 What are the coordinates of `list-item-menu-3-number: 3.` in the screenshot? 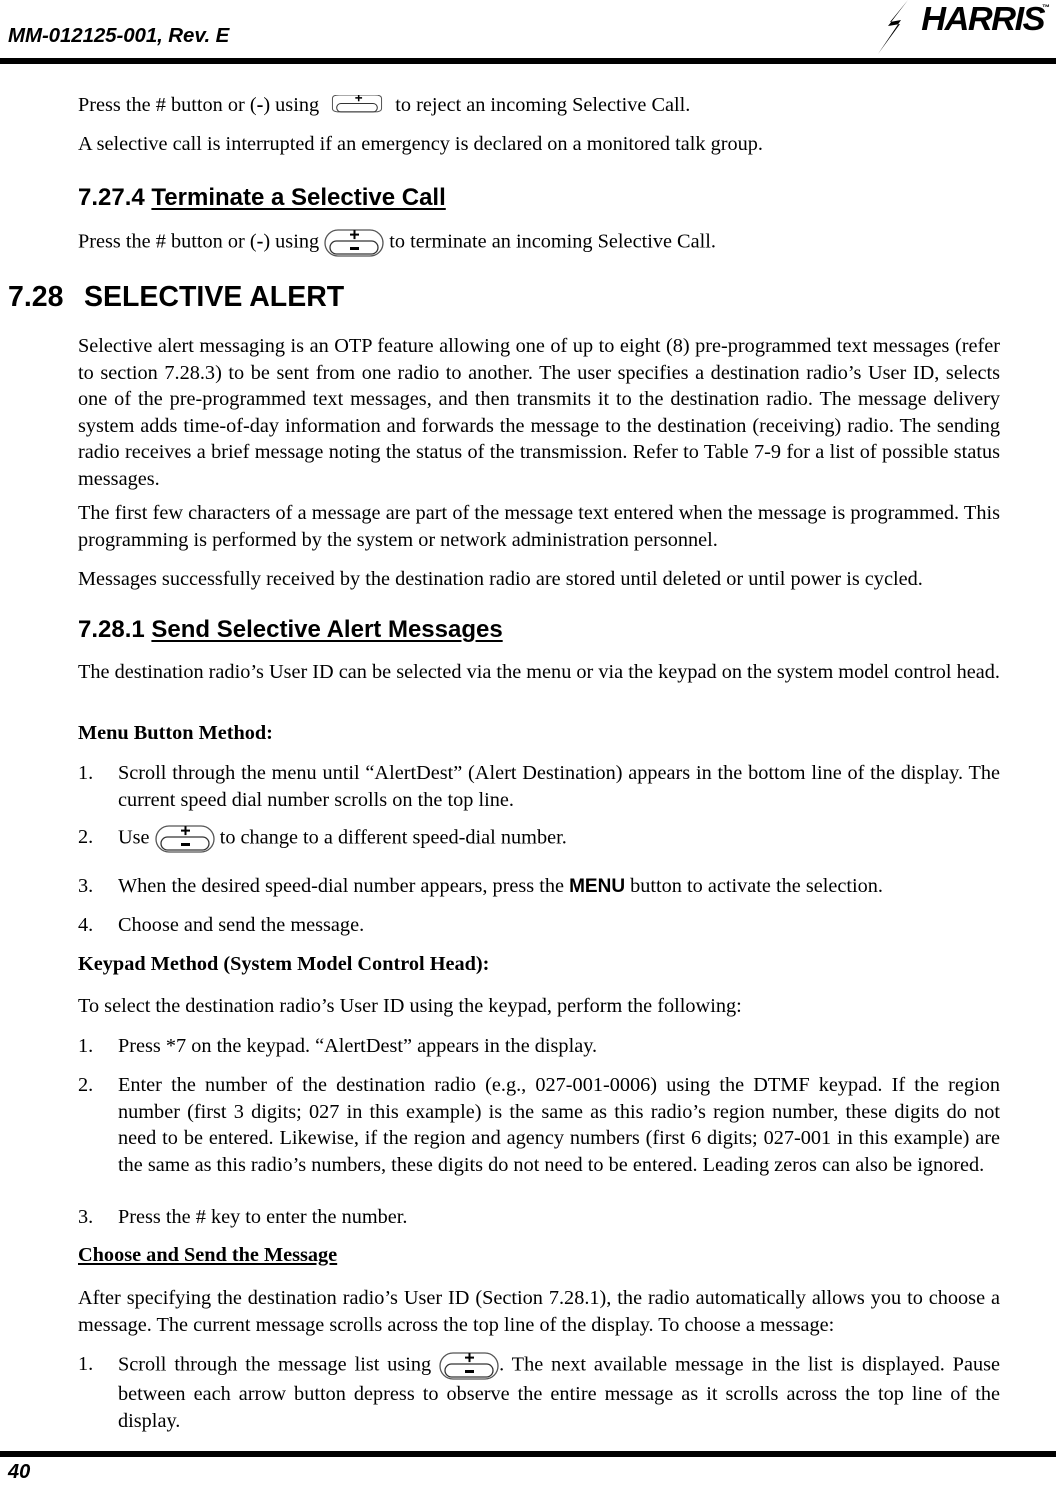 It's located at (86, 886).